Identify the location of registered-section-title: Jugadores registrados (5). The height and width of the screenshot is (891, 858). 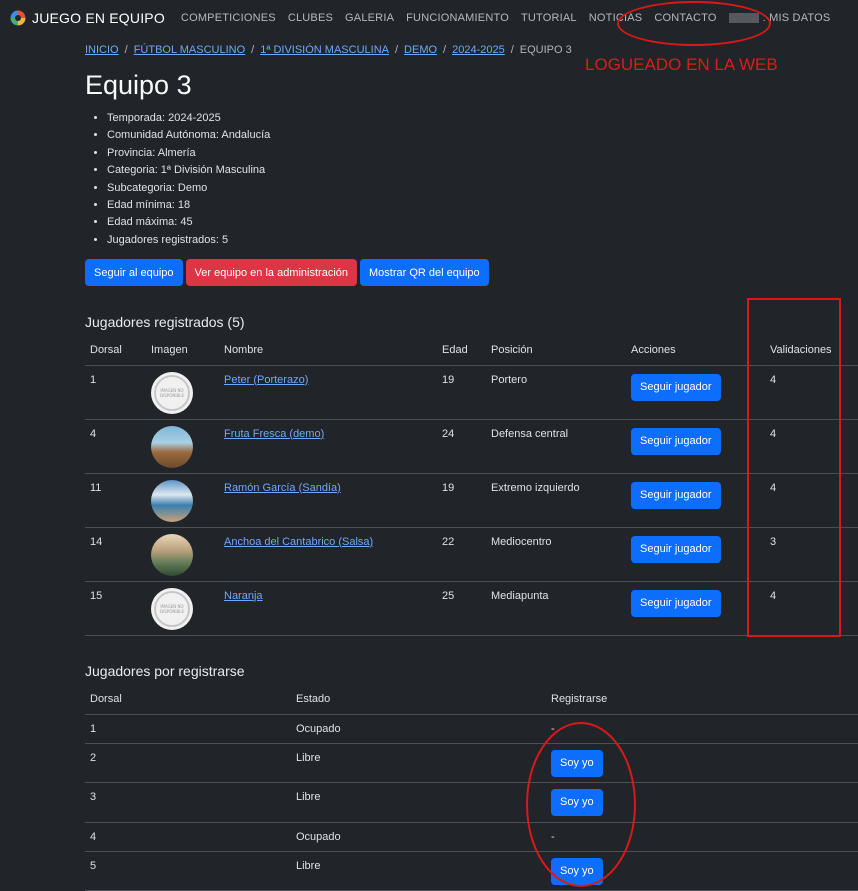
(165, 322).